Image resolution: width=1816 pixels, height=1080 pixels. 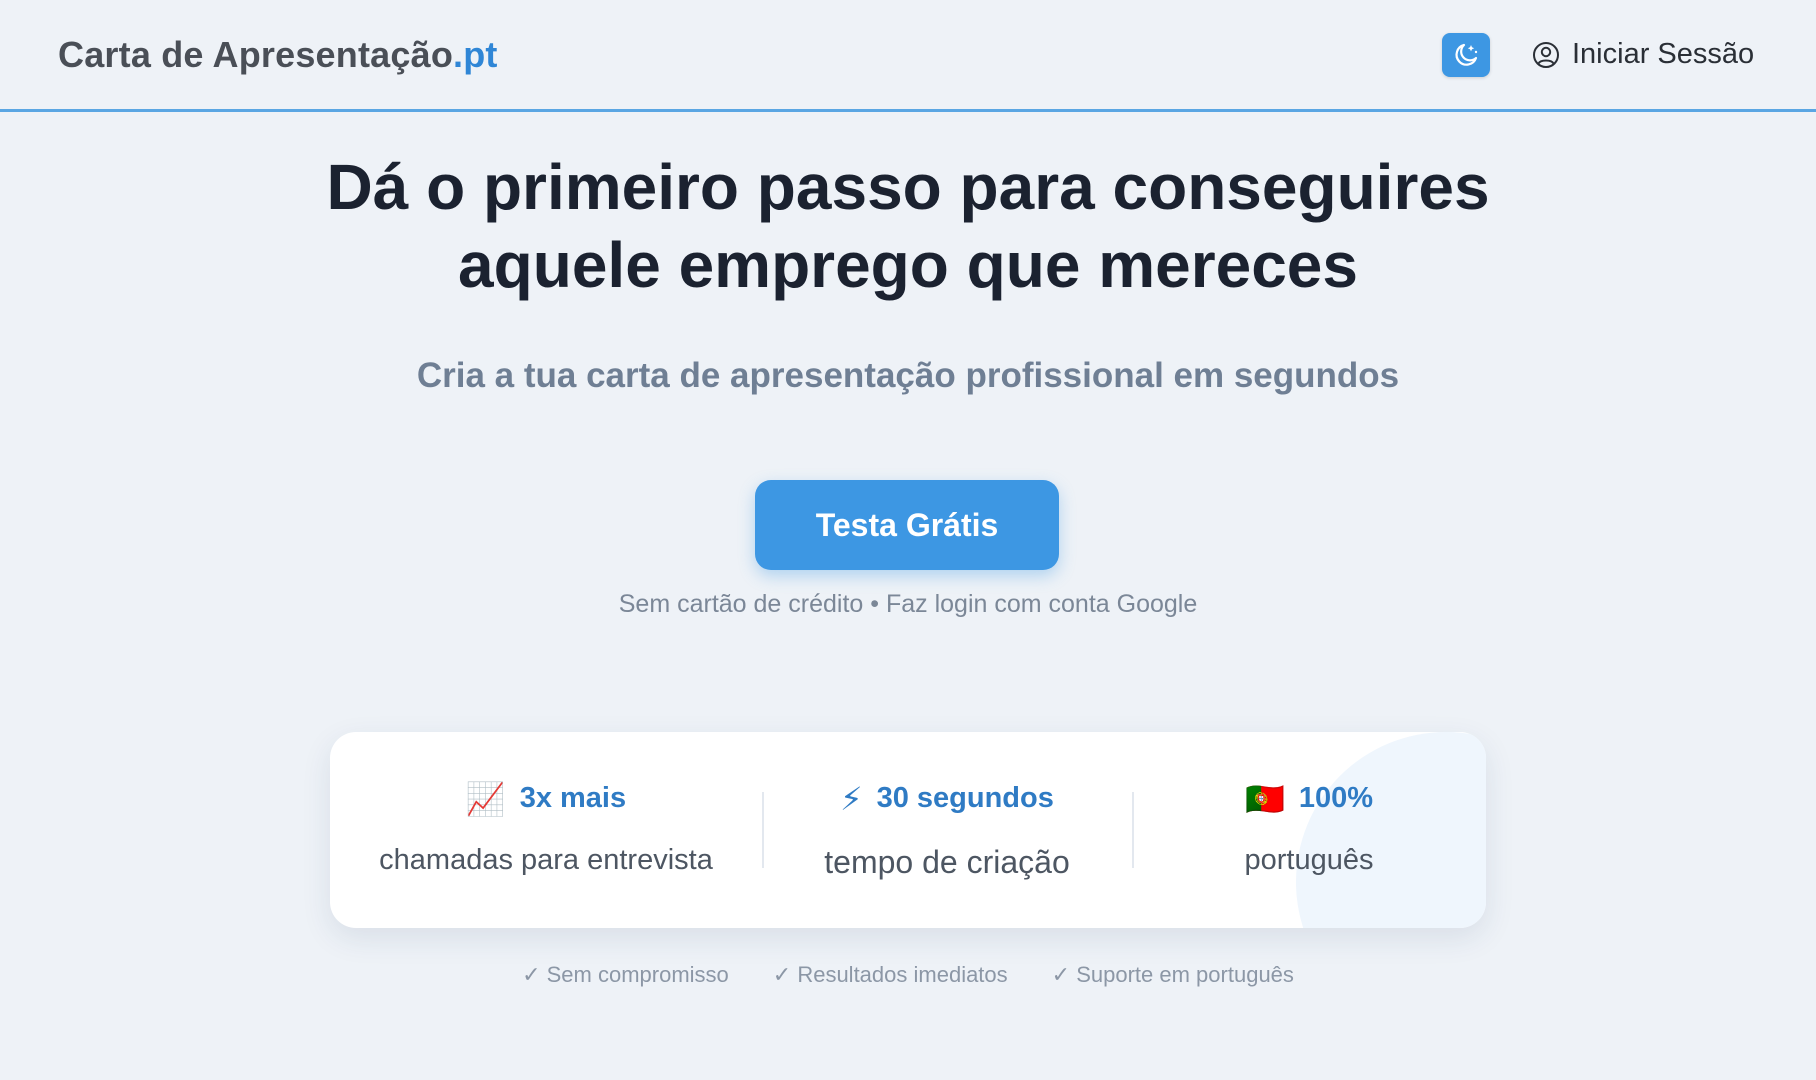 What do you see at coordinates (256, 54) in the screenshot?
I see `brand-name: Carta de Apresentação` at bounding box center [256, 54].